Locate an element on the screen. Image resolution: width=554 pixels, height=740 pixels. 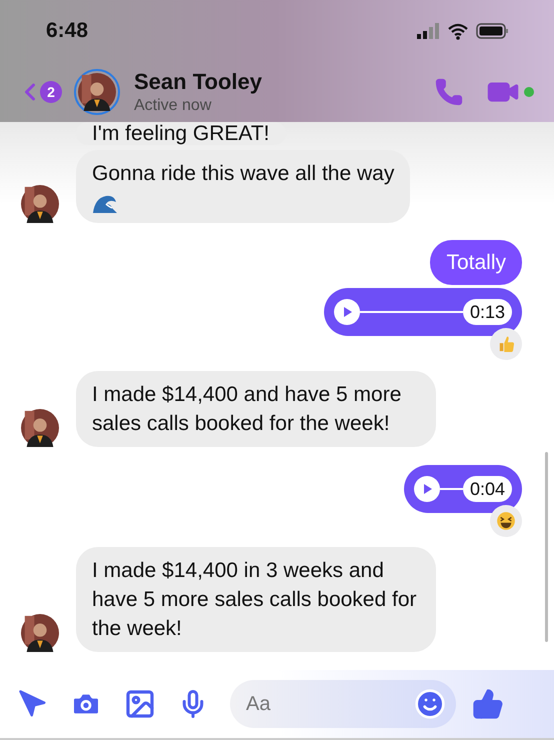
audio-duration: 0:13 is located at coordinates (487, 312).